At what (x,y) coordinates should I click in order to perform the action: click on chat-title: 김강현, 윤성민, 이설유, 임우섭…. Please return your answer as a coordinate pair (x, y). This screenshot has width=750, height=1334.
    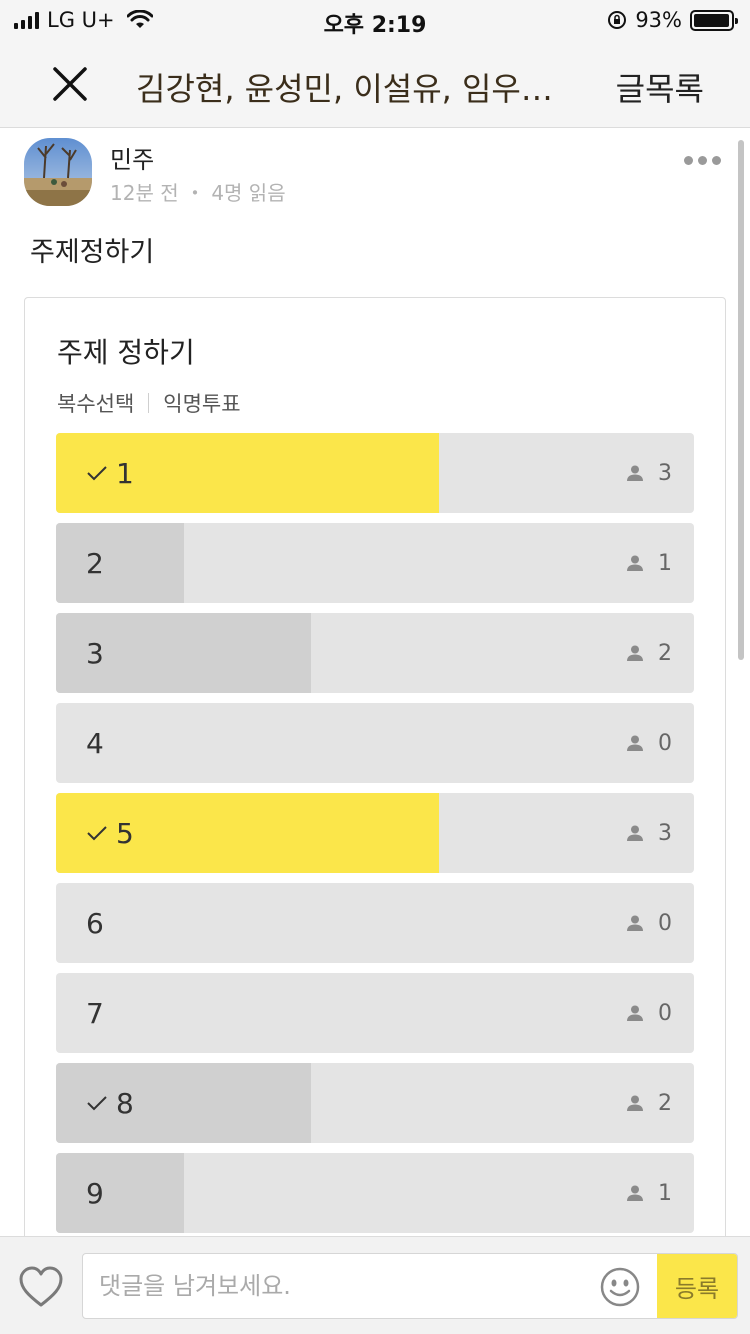
    Looking at the image, I should click on (357, 89).